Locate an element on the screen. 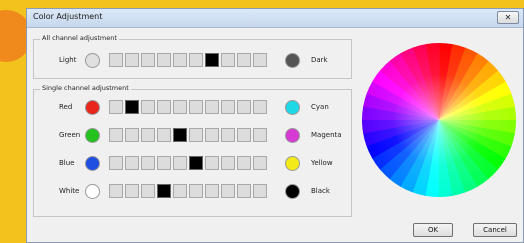 This screenshot has height=243, width=524. right-channel-label: Dark is located at coordinates (319, 60).